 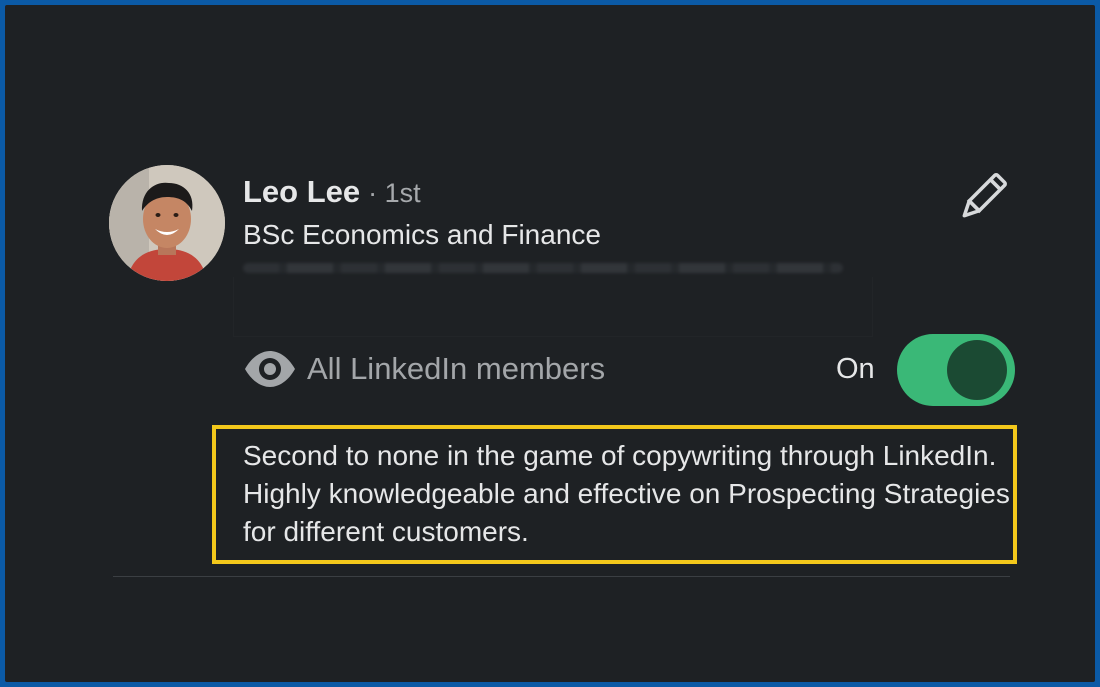 I want to click on connection-degree: · 1st, so click(x=394, y=193).